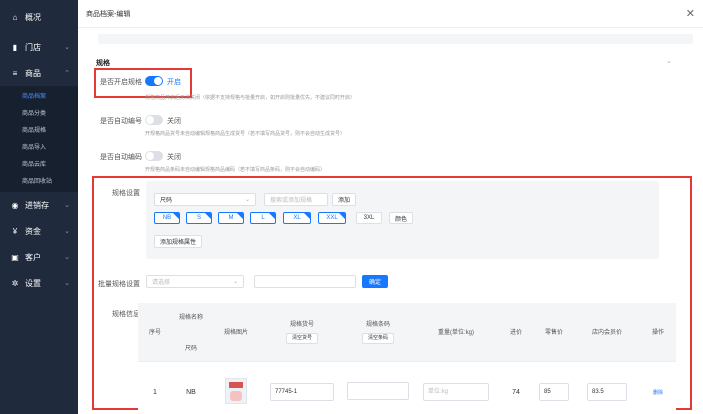 Image resolution: width=703 pixels, height=414 pixels. What do you see at coordinates (15, 283) in the screenshot?
I see `gear-icon: ✲` at bounding box center [15, 283].